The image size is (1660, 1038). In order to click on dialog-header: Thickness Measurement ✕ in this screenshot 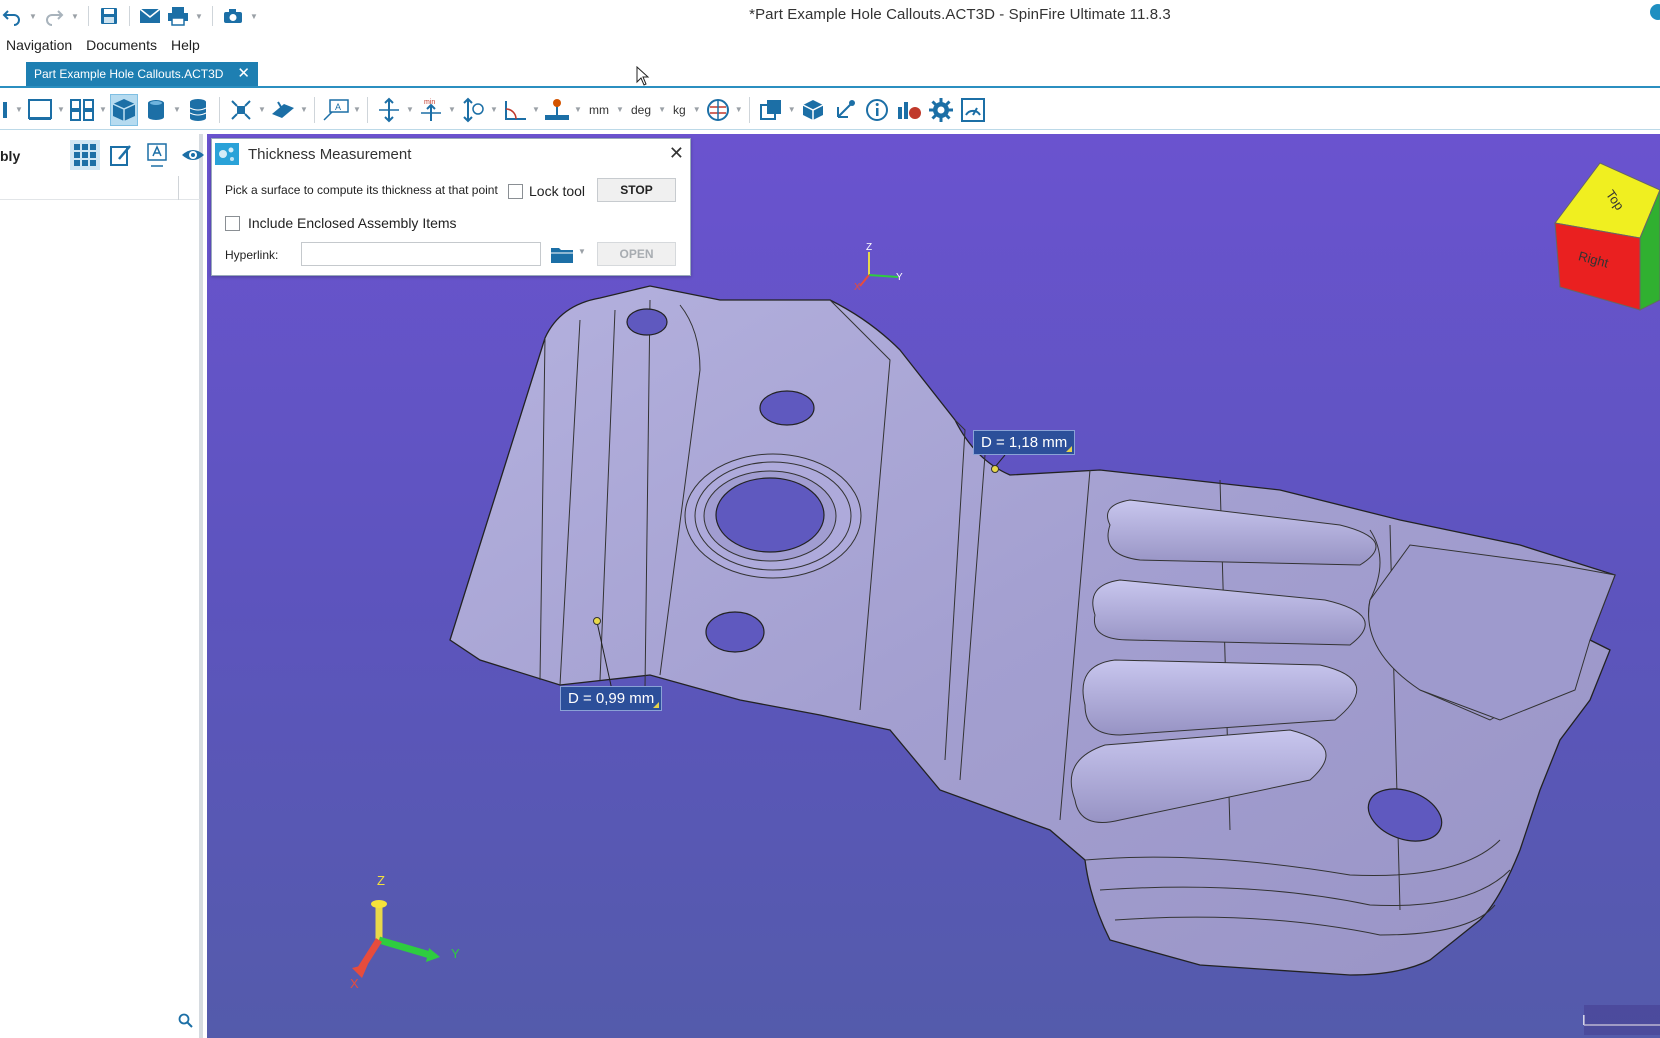, I will do `click(452, 154)`.